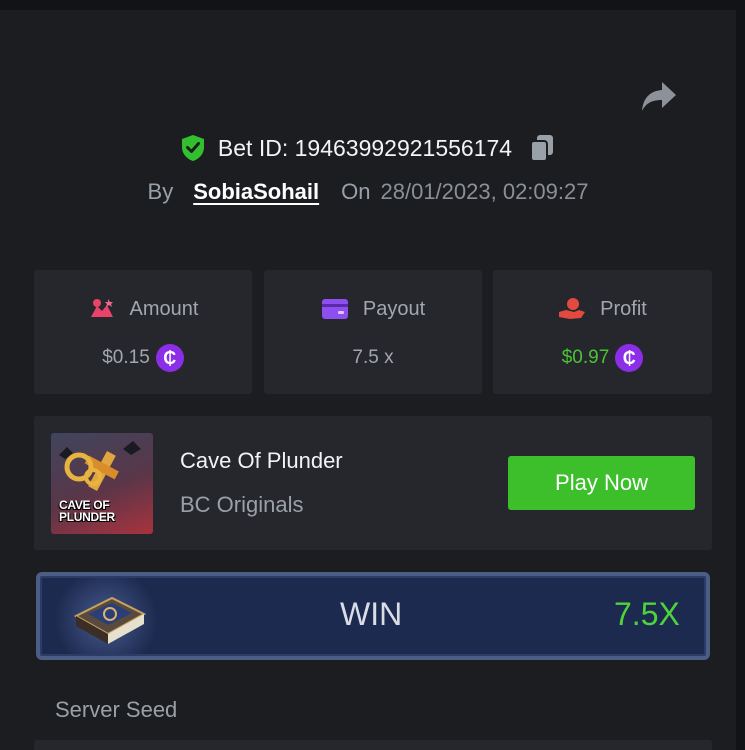 This screenshot has height=750, width=745. I want to click on bet-id-row: Bet ID: 19463992921556174, so click(368, 148).